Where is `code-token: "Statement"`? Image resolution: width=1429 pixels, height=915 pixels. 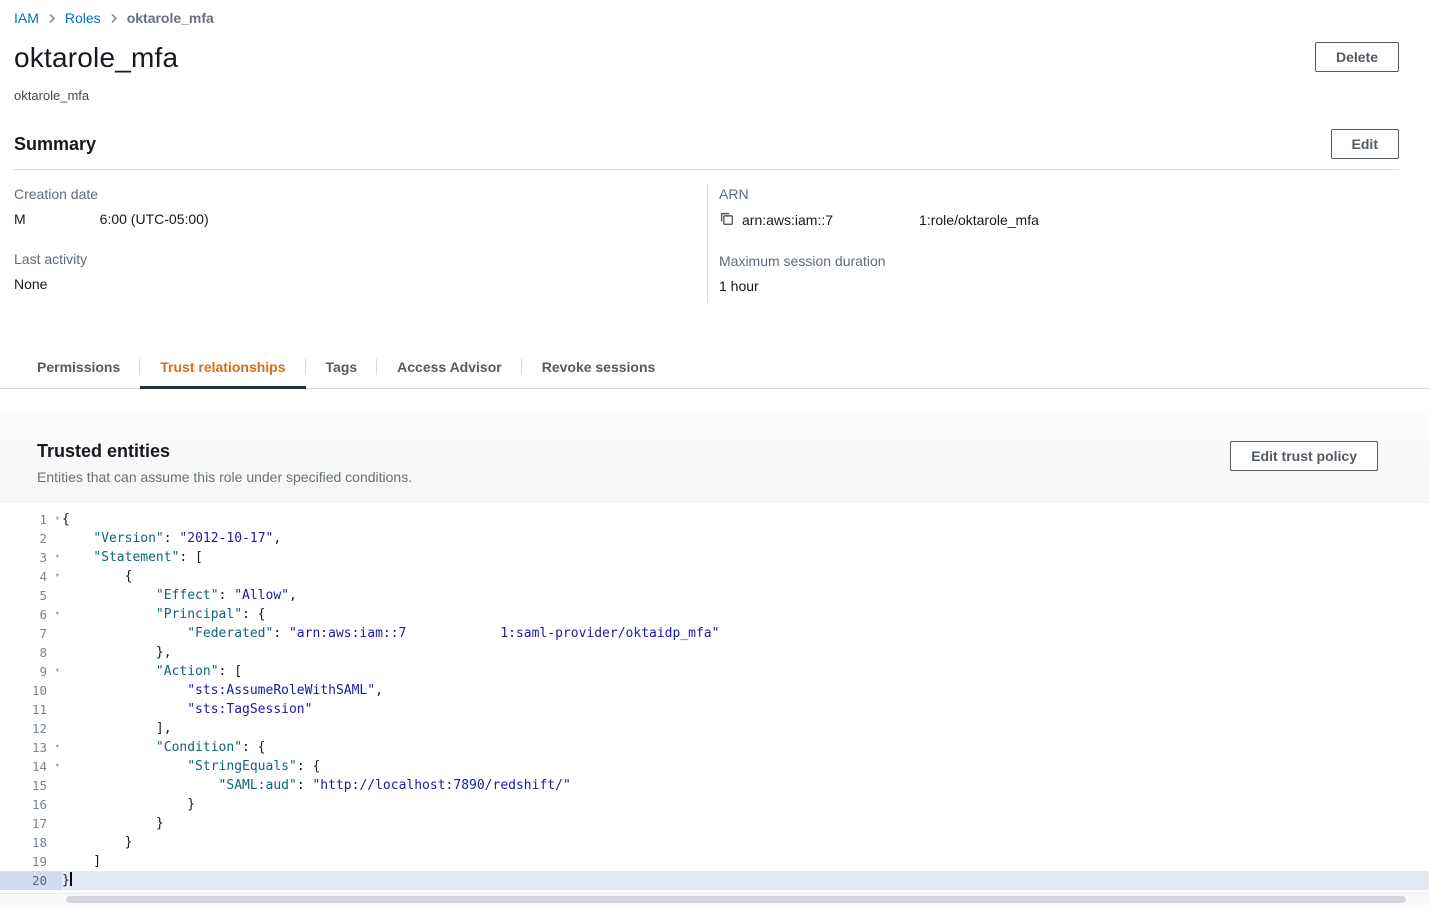
code-token: "Statement" is located at coordinates (136, 557).